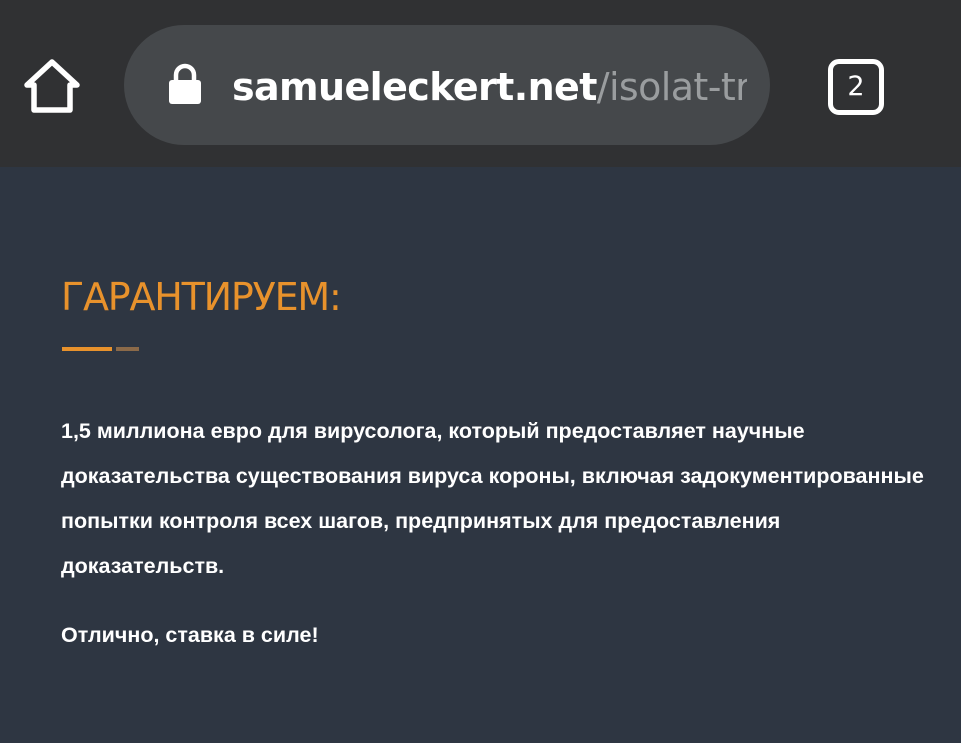  Describe the element at coordinates (127, 349) in the screenshot. I see `heading-underline-accent` at that location.